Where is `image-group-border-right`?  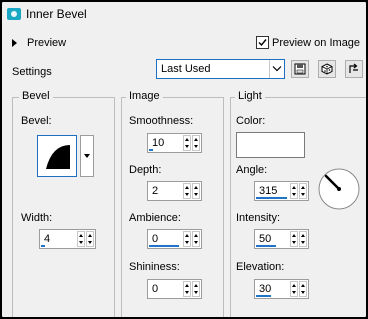 image-group-border-right is located at coordinates (223, 207).